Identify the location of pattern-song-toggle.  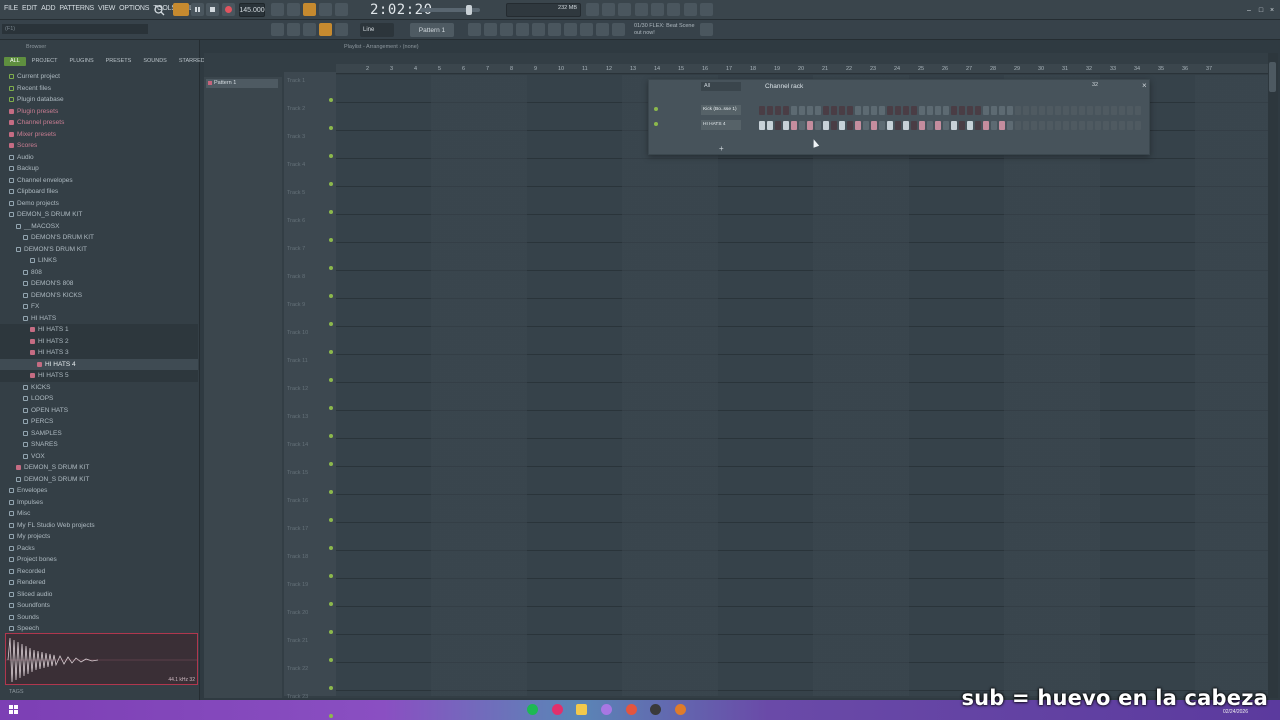
(181, 9).